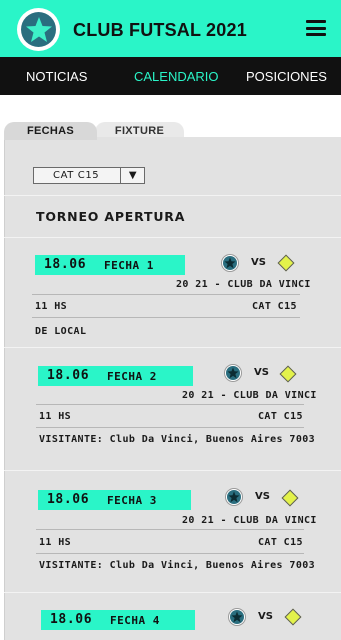  Describe the element at coordinates (61, 331) in the screenshot. I see `match-location: DE LOCAL` at that location.